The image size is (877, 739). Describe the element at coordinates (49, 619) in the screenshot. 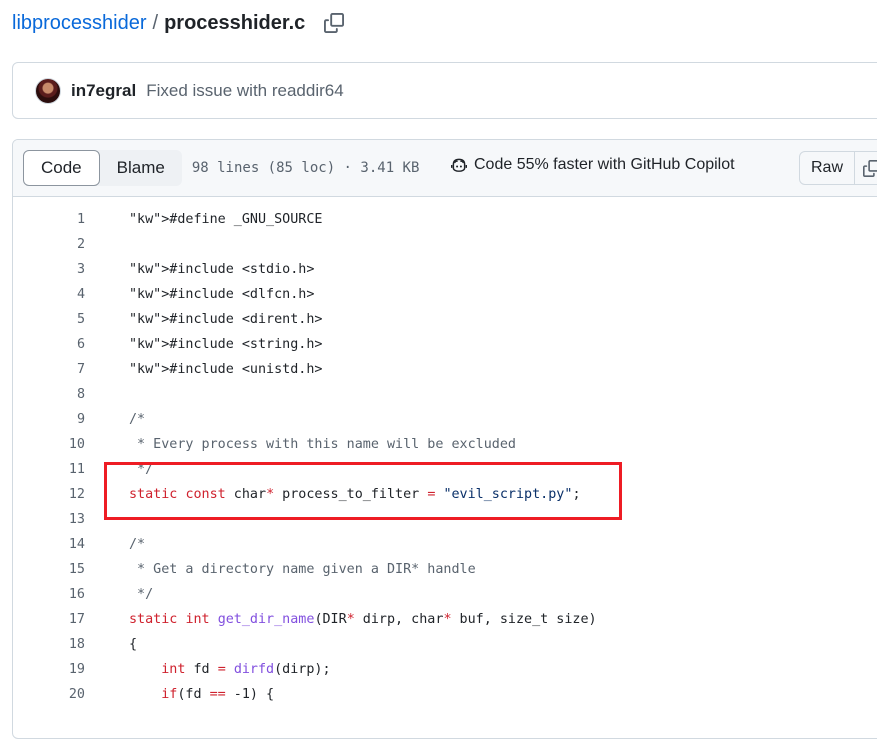

I see `line-number: 17` at that location.